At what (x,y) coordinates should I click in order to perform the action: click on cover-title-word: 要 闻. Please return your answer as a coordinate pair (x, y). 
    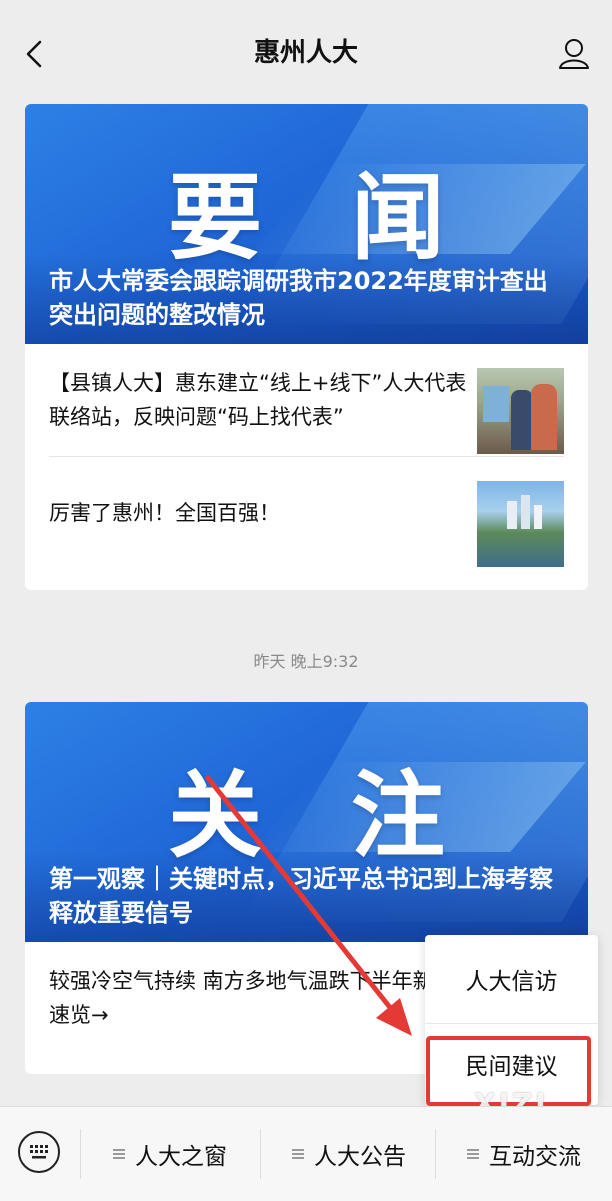
    Looking at the image, I should click on (320, 218).